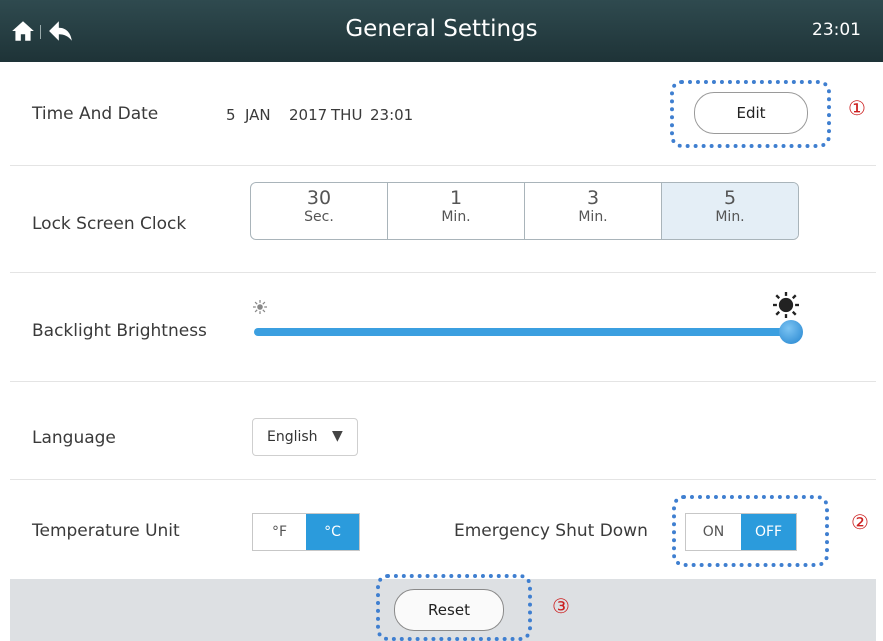  What do you see at coordinates (337, 436) in the screenshot?
I see `dropdown-arrow-icon: ▼` at bounding box center [337, 436].